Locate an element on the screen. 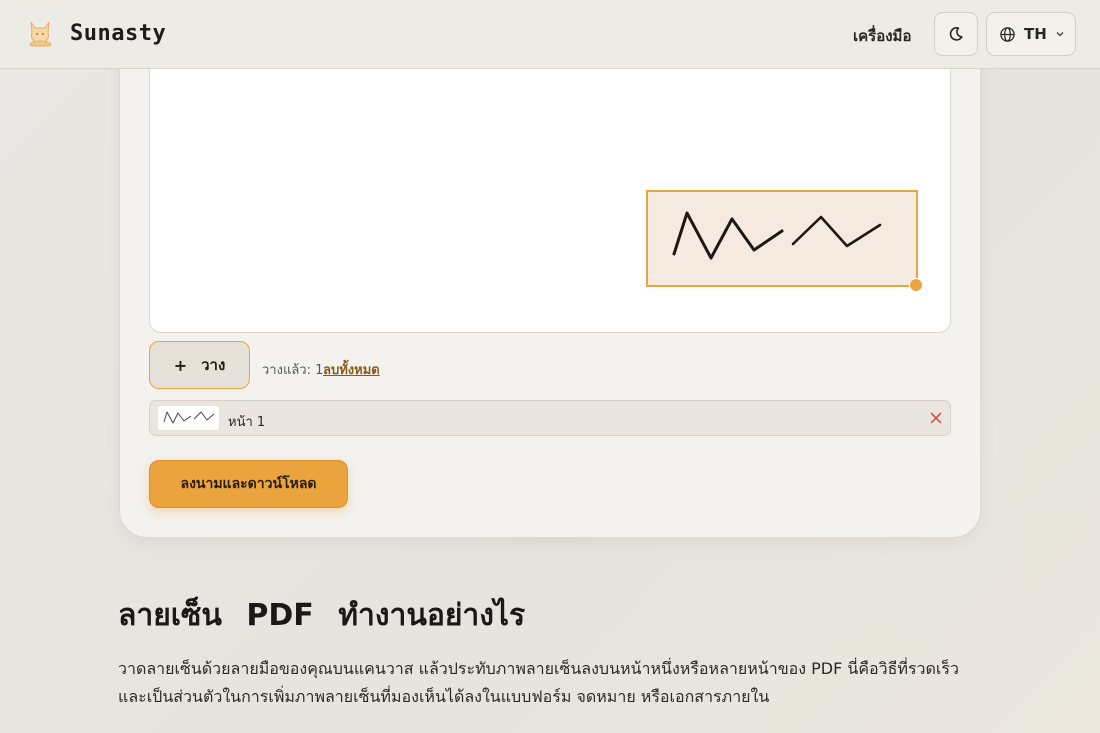  placed-count: วางแล้ว: 1 is located at coordinates (293, 370).